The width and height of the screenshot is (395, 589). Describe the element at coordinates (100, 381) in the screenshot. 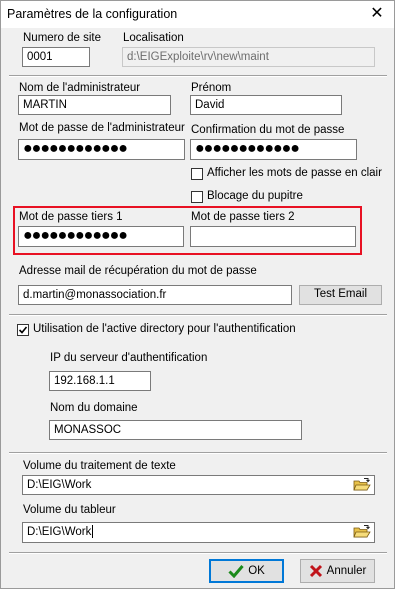

I see `ip-server-input: 192.168.1.1` at that location.